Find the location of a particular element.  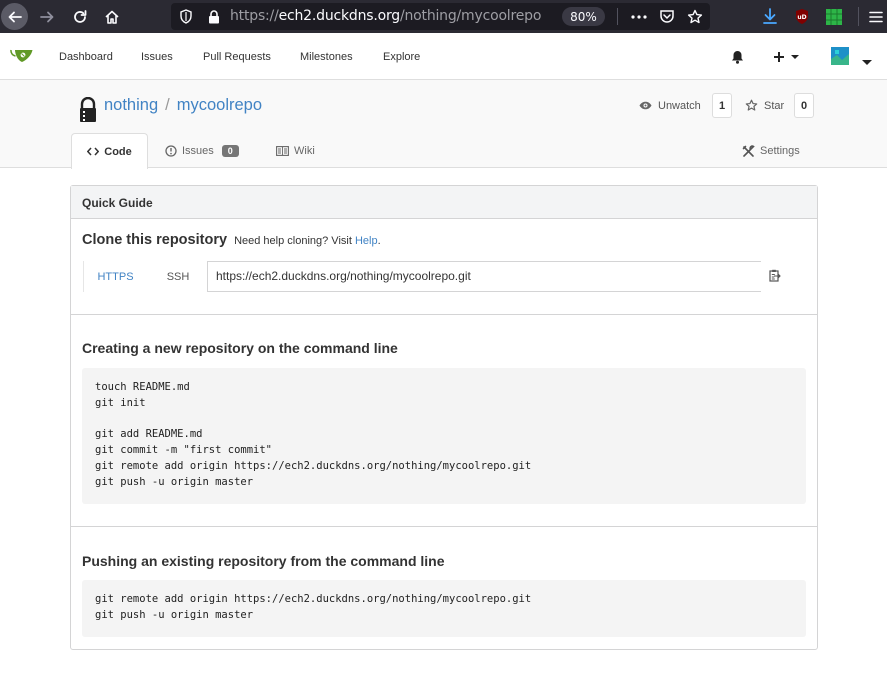

download-icon is located at coordinates (769, 16).